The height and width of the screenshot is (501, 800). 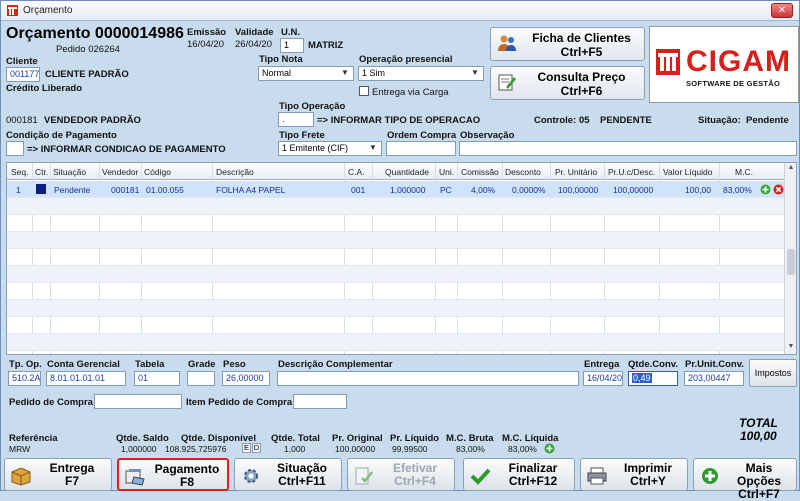 I want to click on plus-circle-icon, so click(x=710, y=476).